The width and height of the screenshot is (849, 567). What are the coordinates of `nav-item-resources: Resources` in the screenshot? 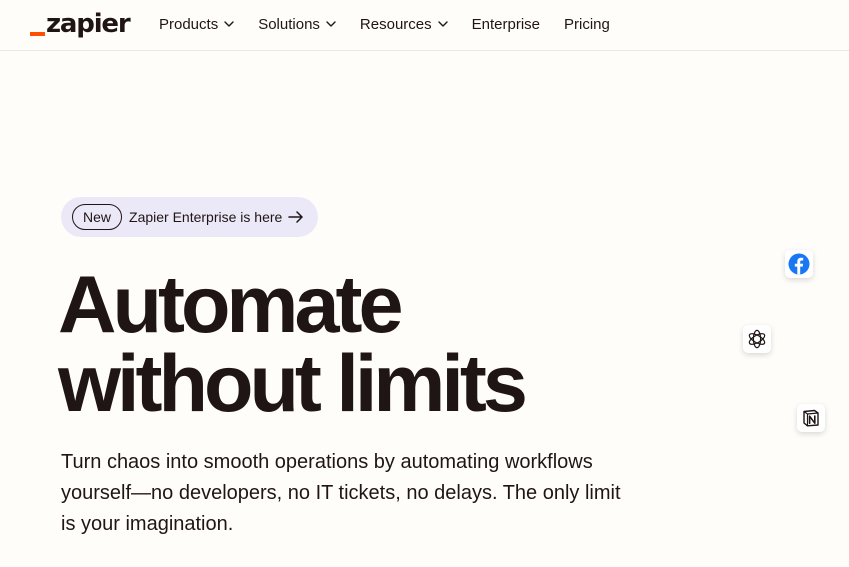 It's located at (404, 24).